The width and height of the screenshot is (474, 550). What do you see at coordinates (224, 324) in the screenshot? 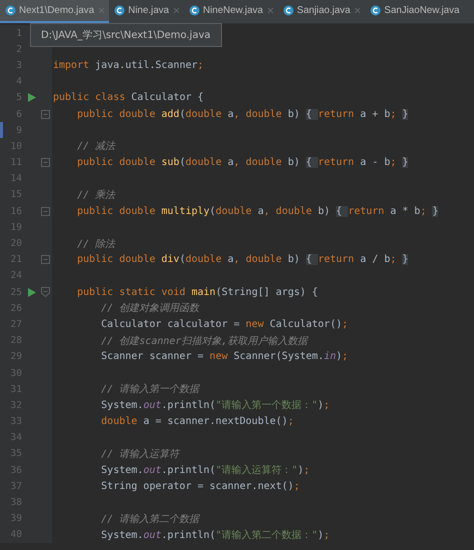
I see `code-line: Calculator calculator = new Calculator();` at bounding box center [224, 324].